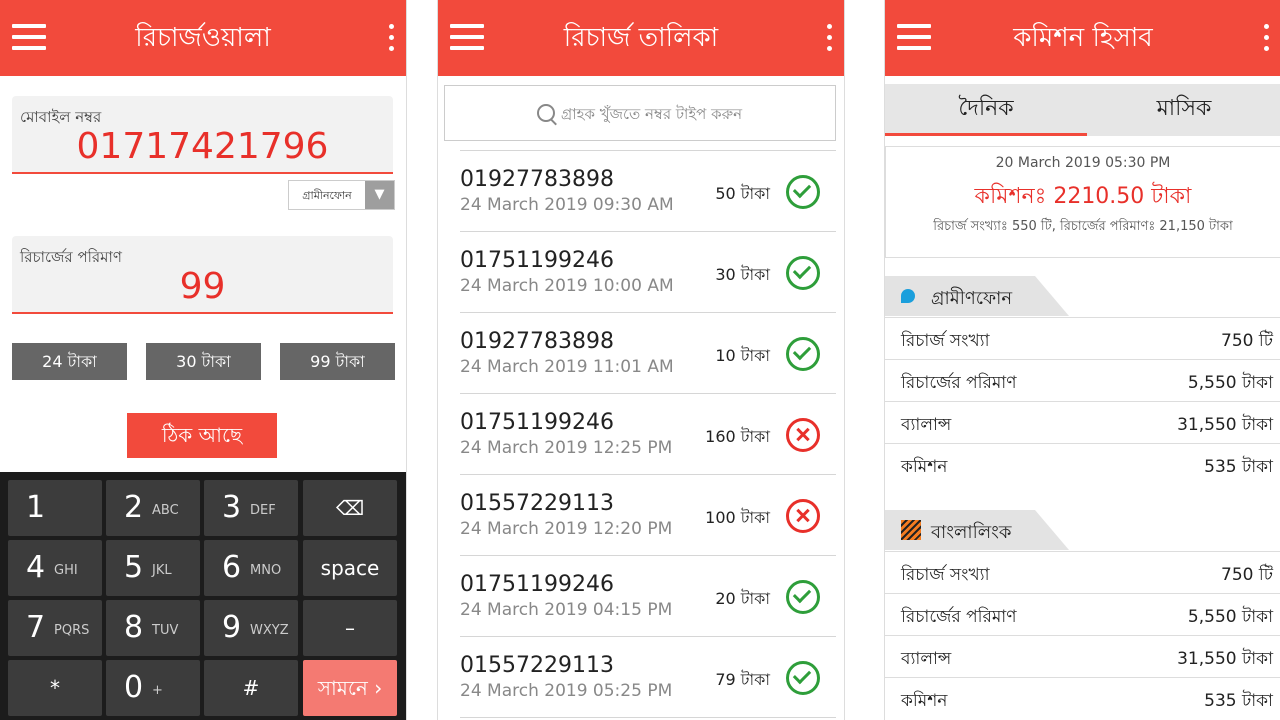 This screenshot has height=720, width=1280. I want to click on operator-value: গ্রামীনফোন, so click(327, 195).